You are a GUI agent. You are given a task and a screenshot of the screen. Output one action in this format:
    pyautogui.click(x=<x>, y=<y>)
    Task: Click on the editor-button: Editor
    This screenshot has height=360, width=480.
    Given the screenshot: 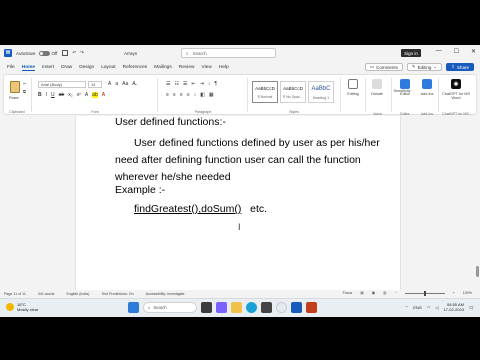 What is the action you would take?
    pyautogui.click(x=405, y=87)
    